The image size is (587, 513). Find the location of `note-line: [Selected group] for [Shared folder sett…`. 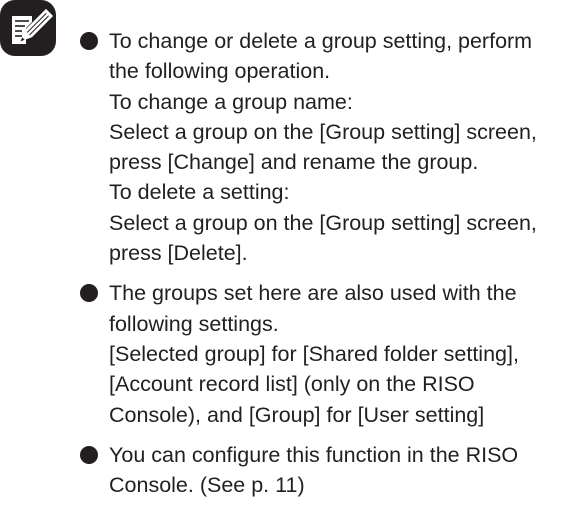

note-line: [Selected group] for [Shared folder sett… is located at coordinates (314, 353).